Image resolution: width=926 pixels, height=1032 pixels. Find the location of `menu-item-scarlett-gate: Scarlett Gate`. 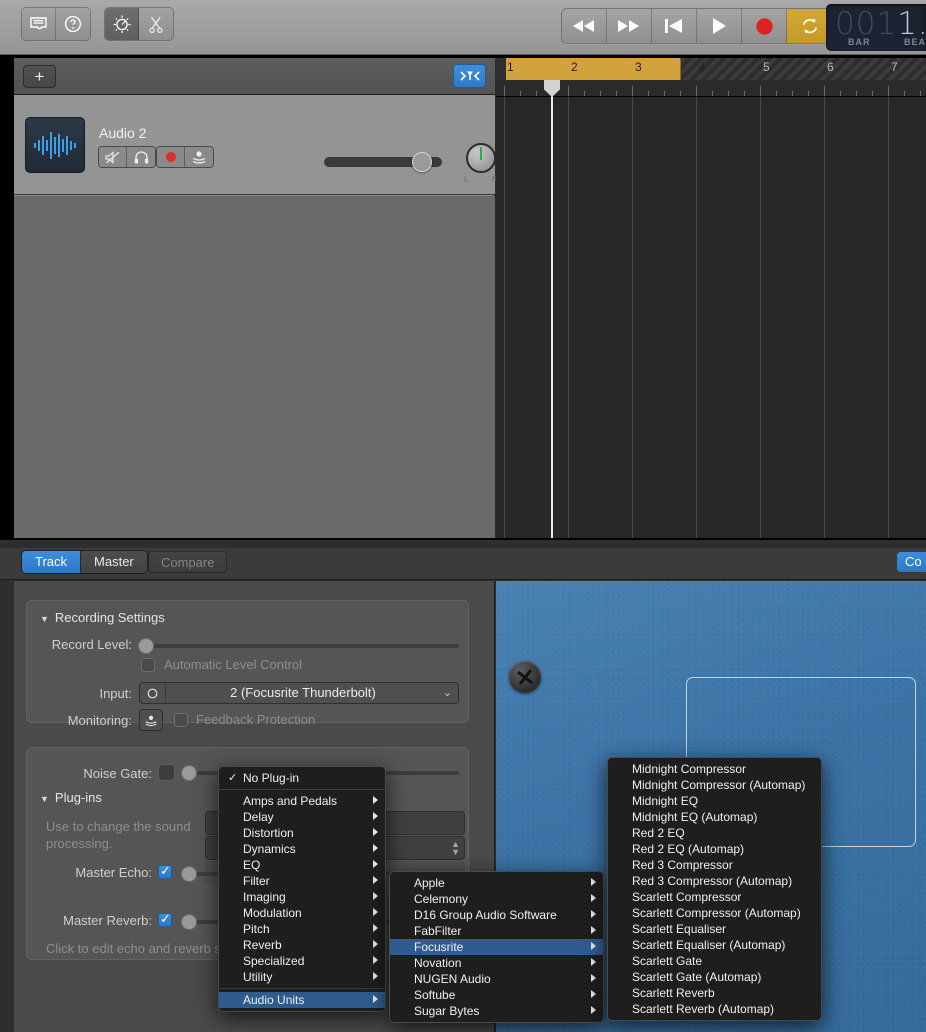

menu-item-scarlett-gate: Scarlett Gate is located at coordinates (714, 961).